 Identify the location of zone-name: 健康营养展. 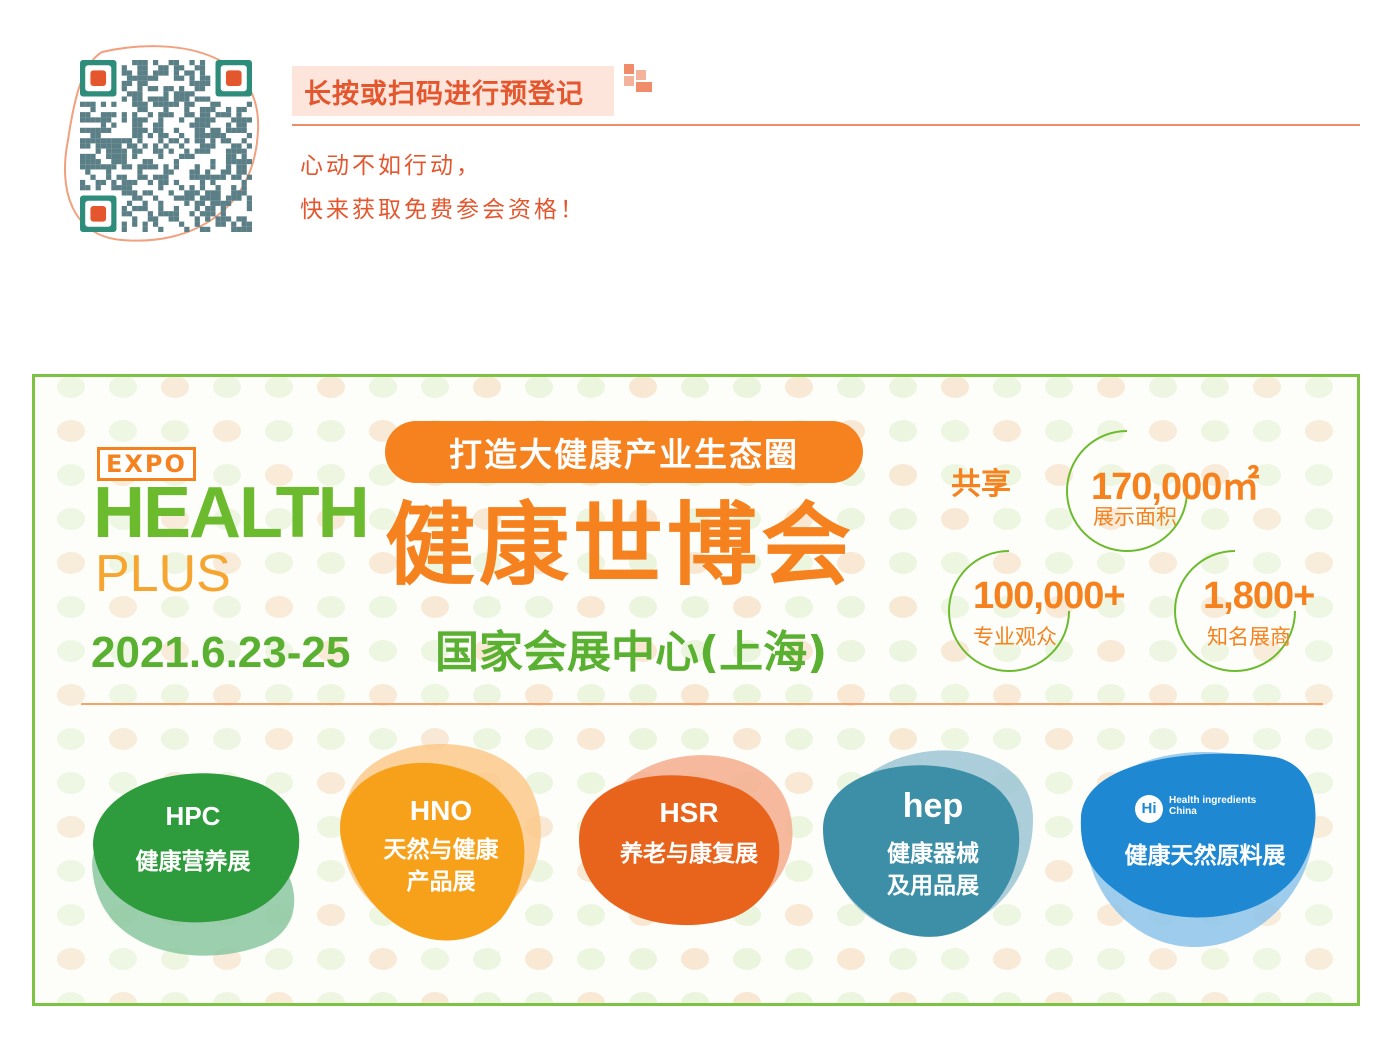
(193, 862).